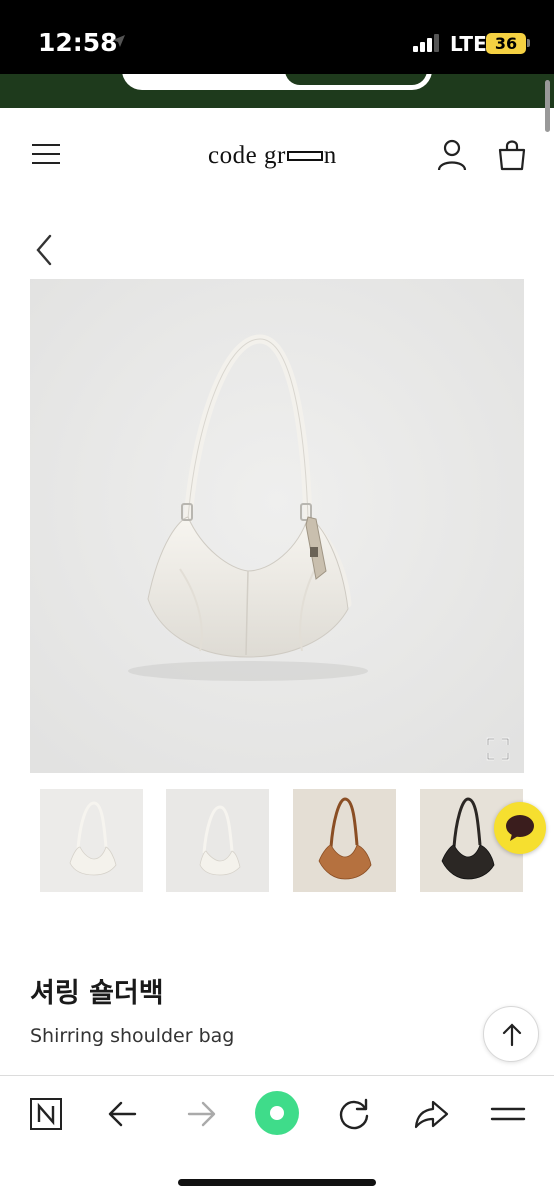  What do you see at coordinates (468, 44) in the screenshot?
I see `network-type: LTE` at bounding box center [468, 44].